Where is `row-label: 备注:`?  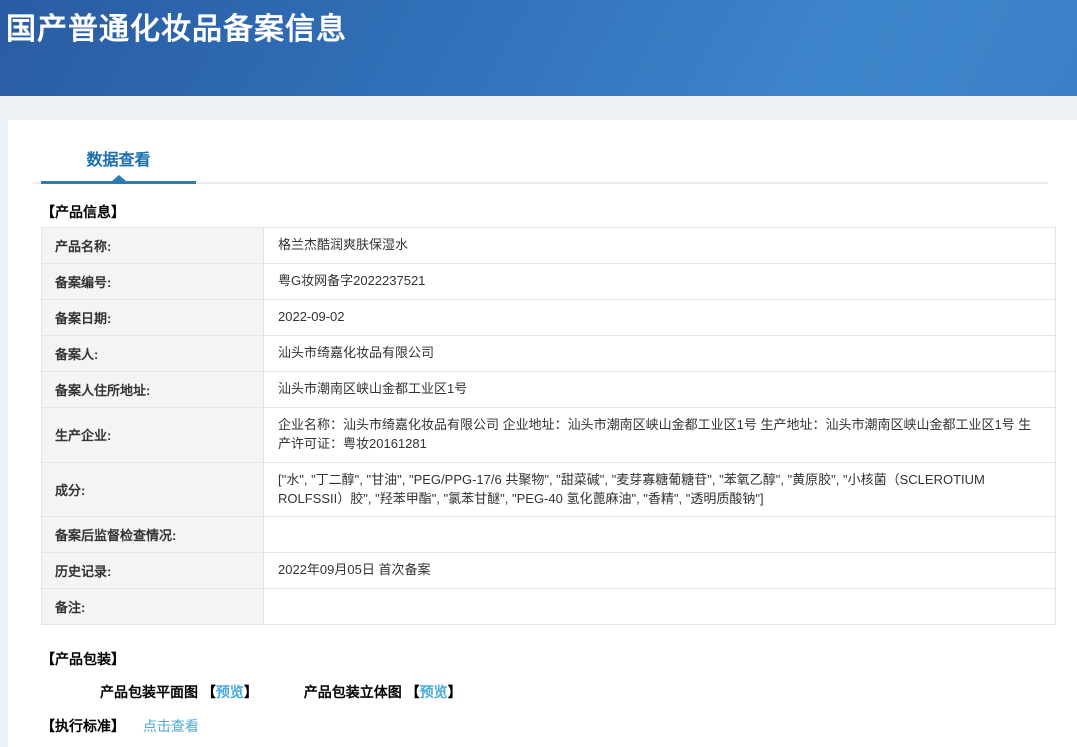
row-label: 备注: is located at coordinates (152, 607).